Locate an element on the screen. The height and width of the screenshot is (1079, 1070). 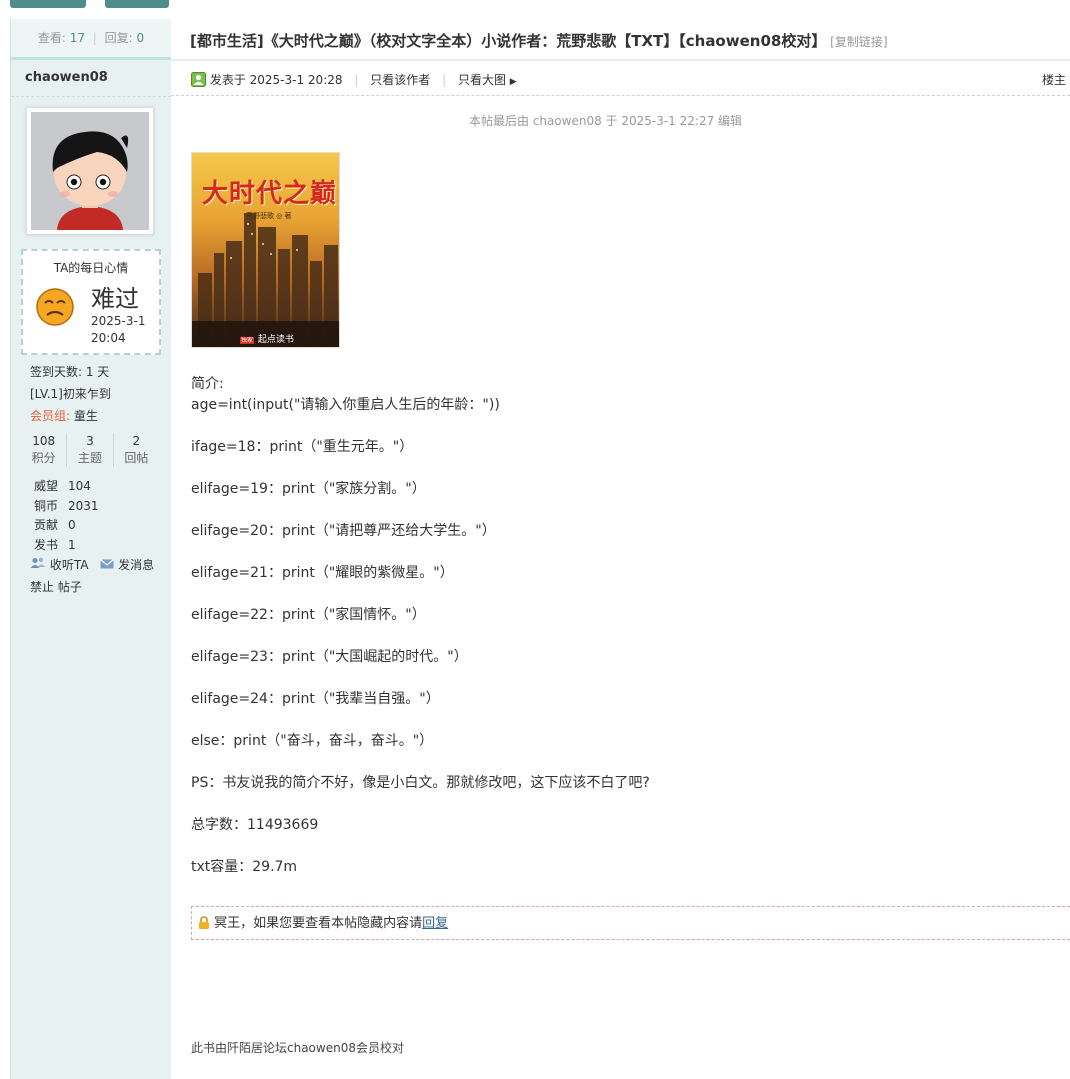
stat-key: 威望 is located at coordinates (46, 486).